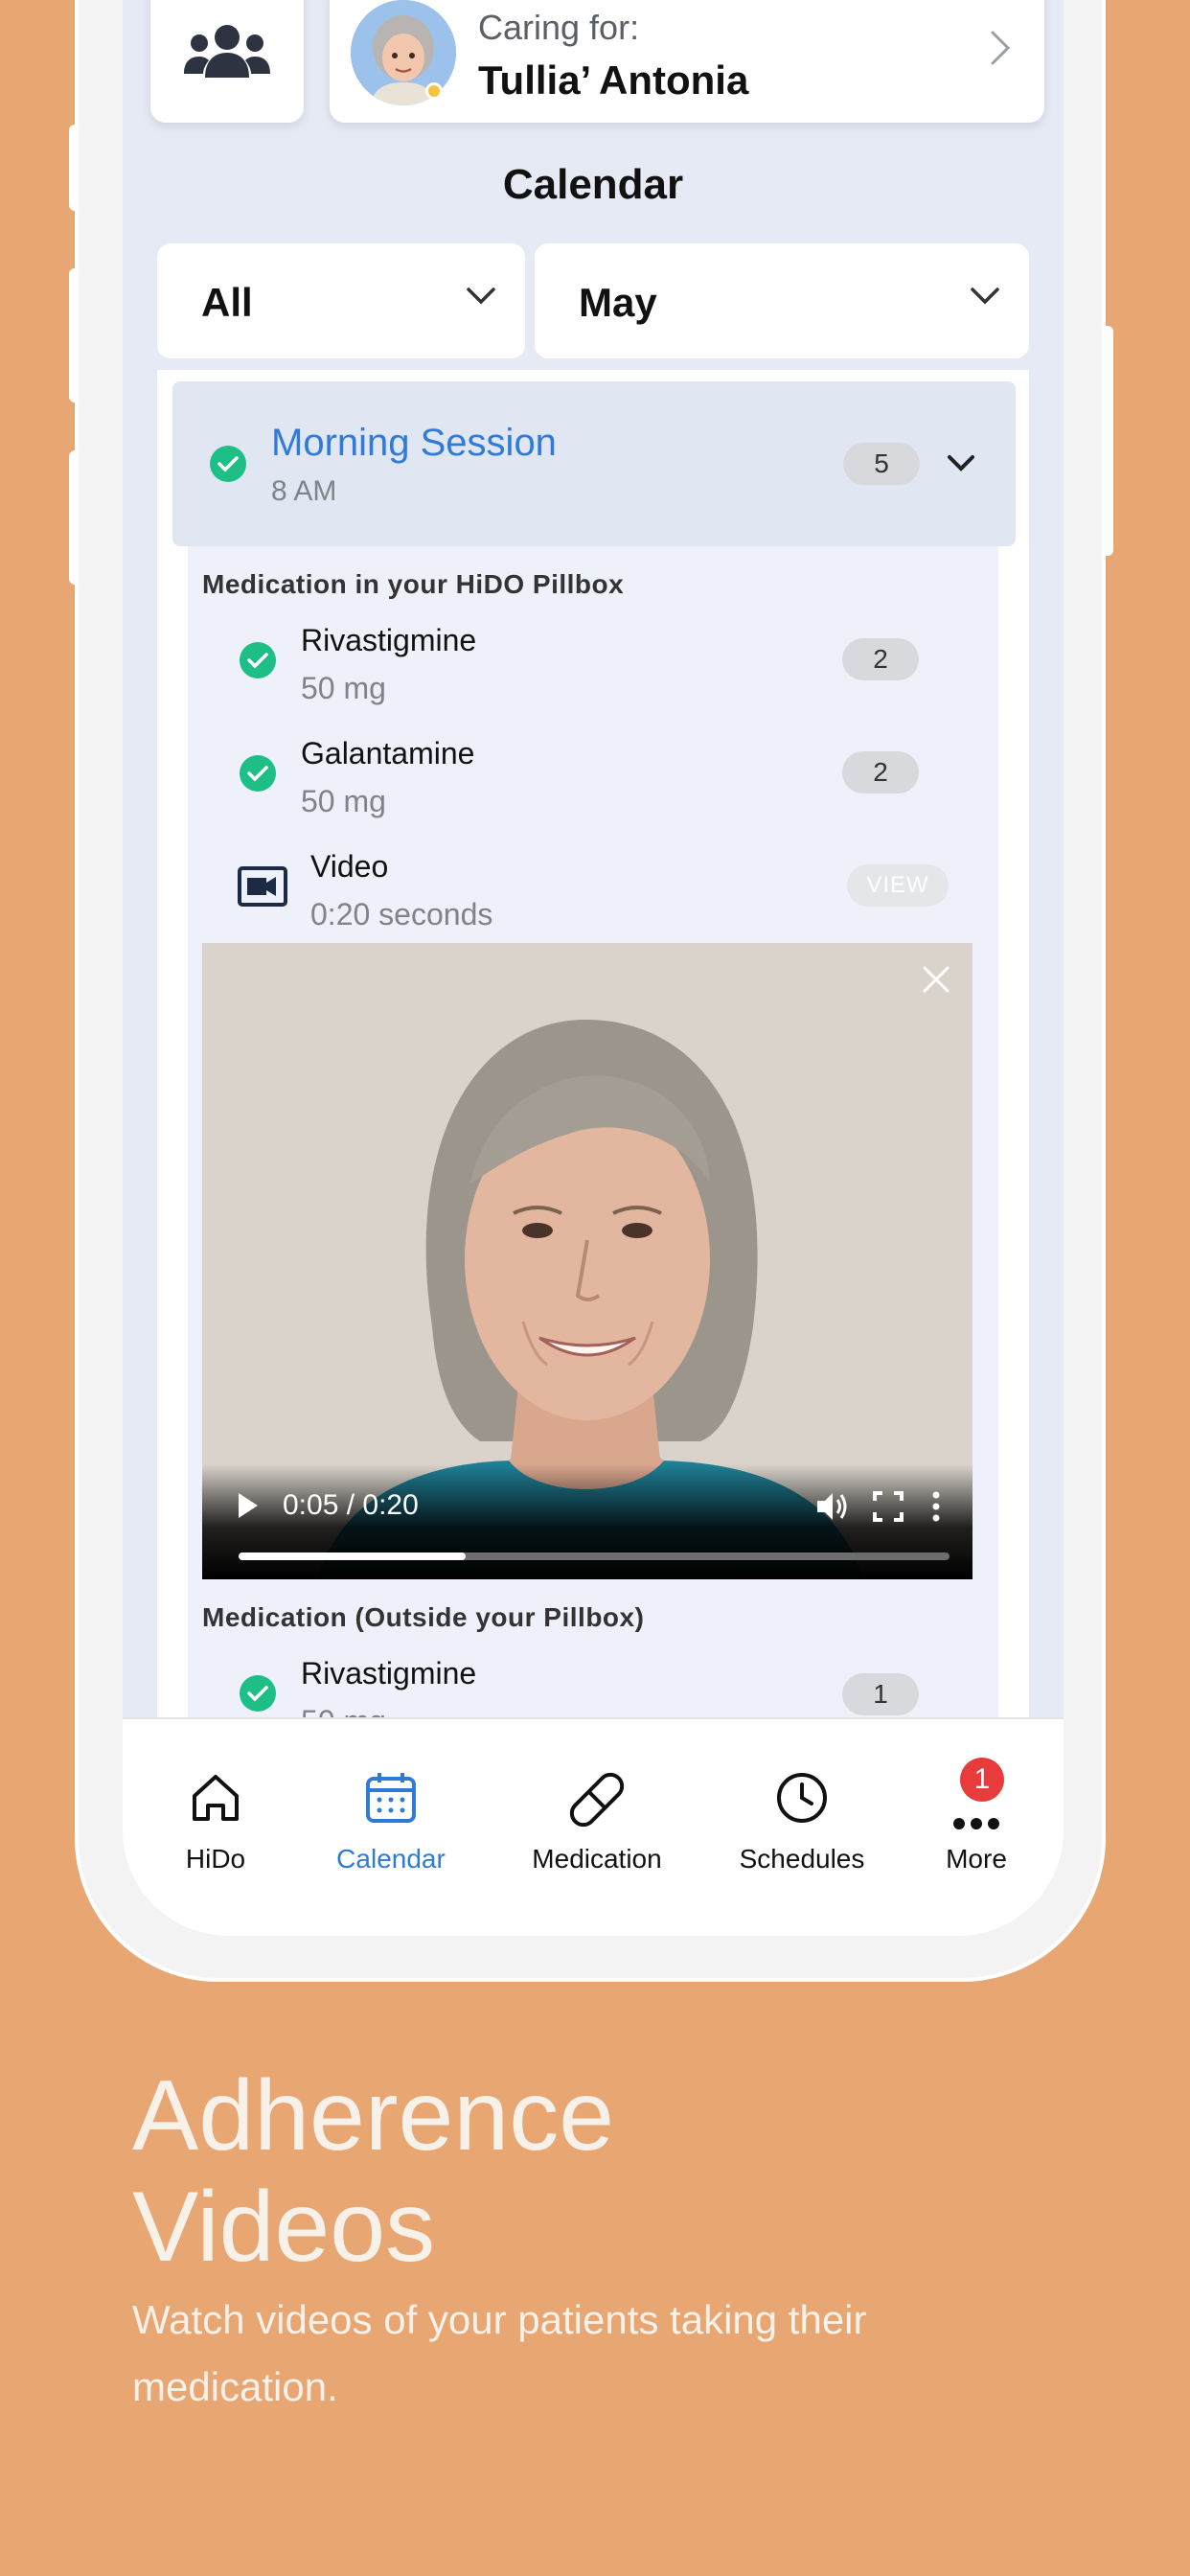 This screenshot has height=2576, width=1190. What do you see at coordinates (216, 1798) in the screenshot?
I see `home-icon` at bounding box center [216, 1798].